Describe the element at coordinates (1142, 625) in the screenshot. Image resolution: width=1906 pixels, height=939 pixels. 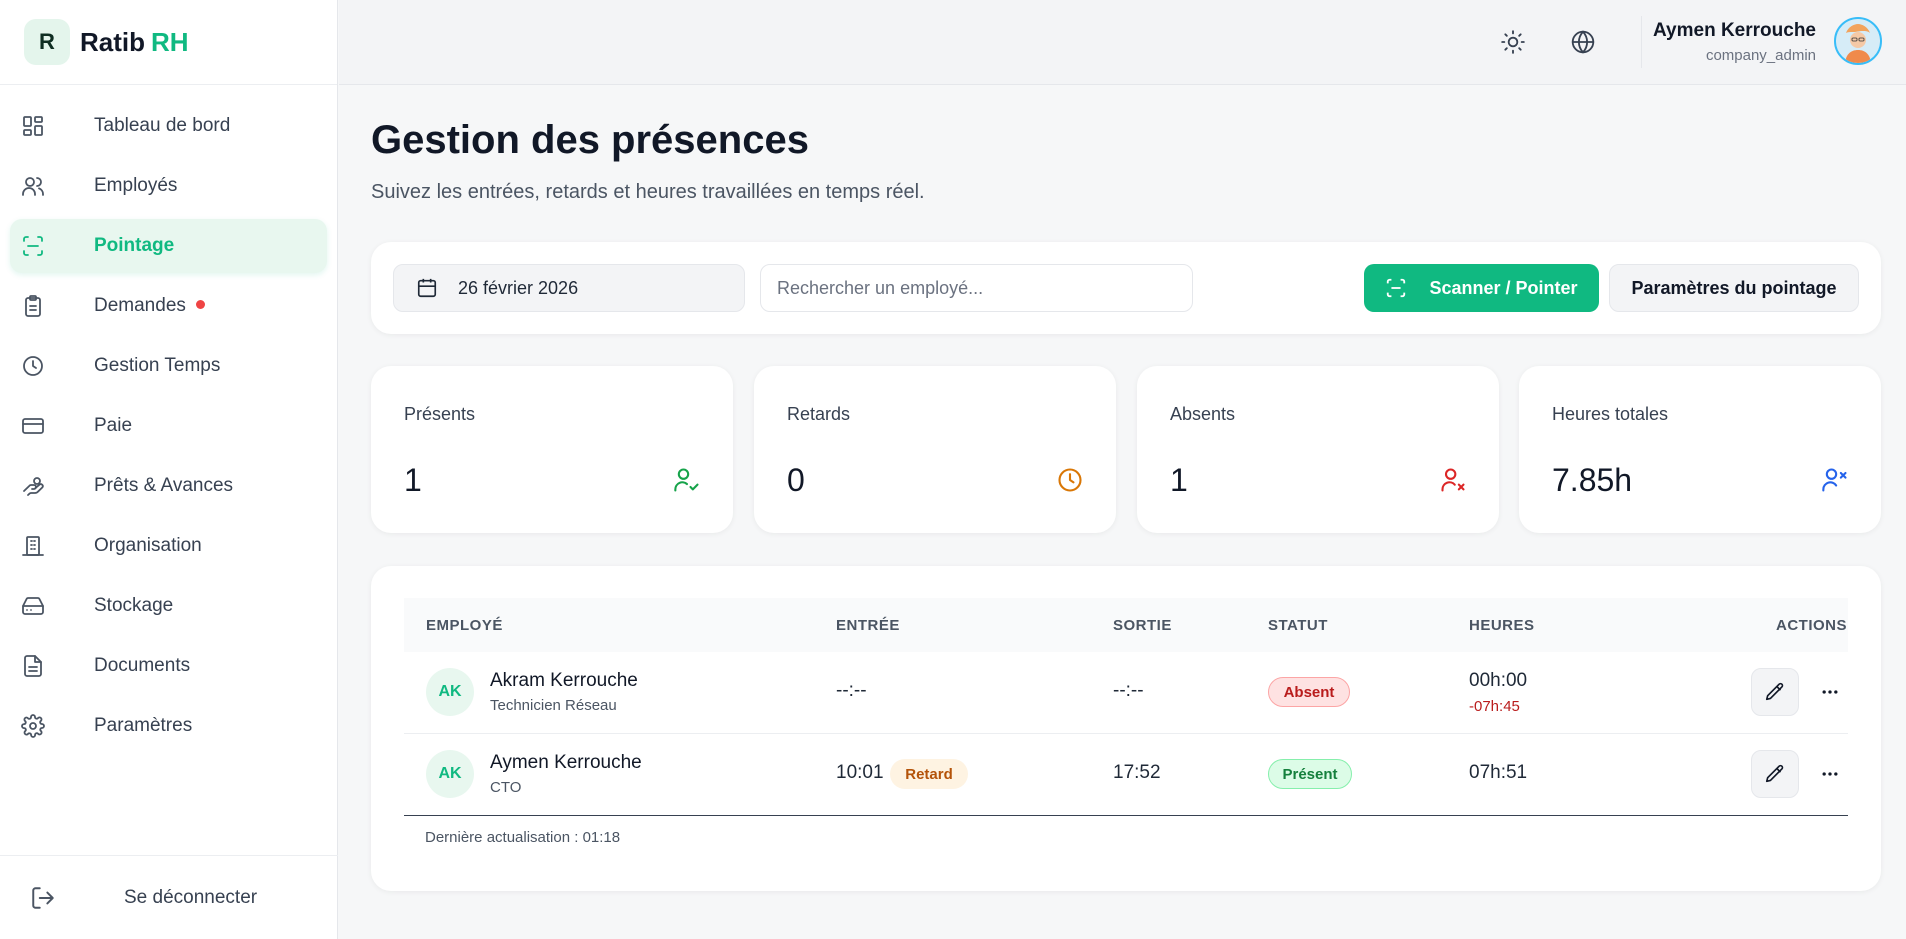
I see `column-header-sortie: SORTIE` at that location.